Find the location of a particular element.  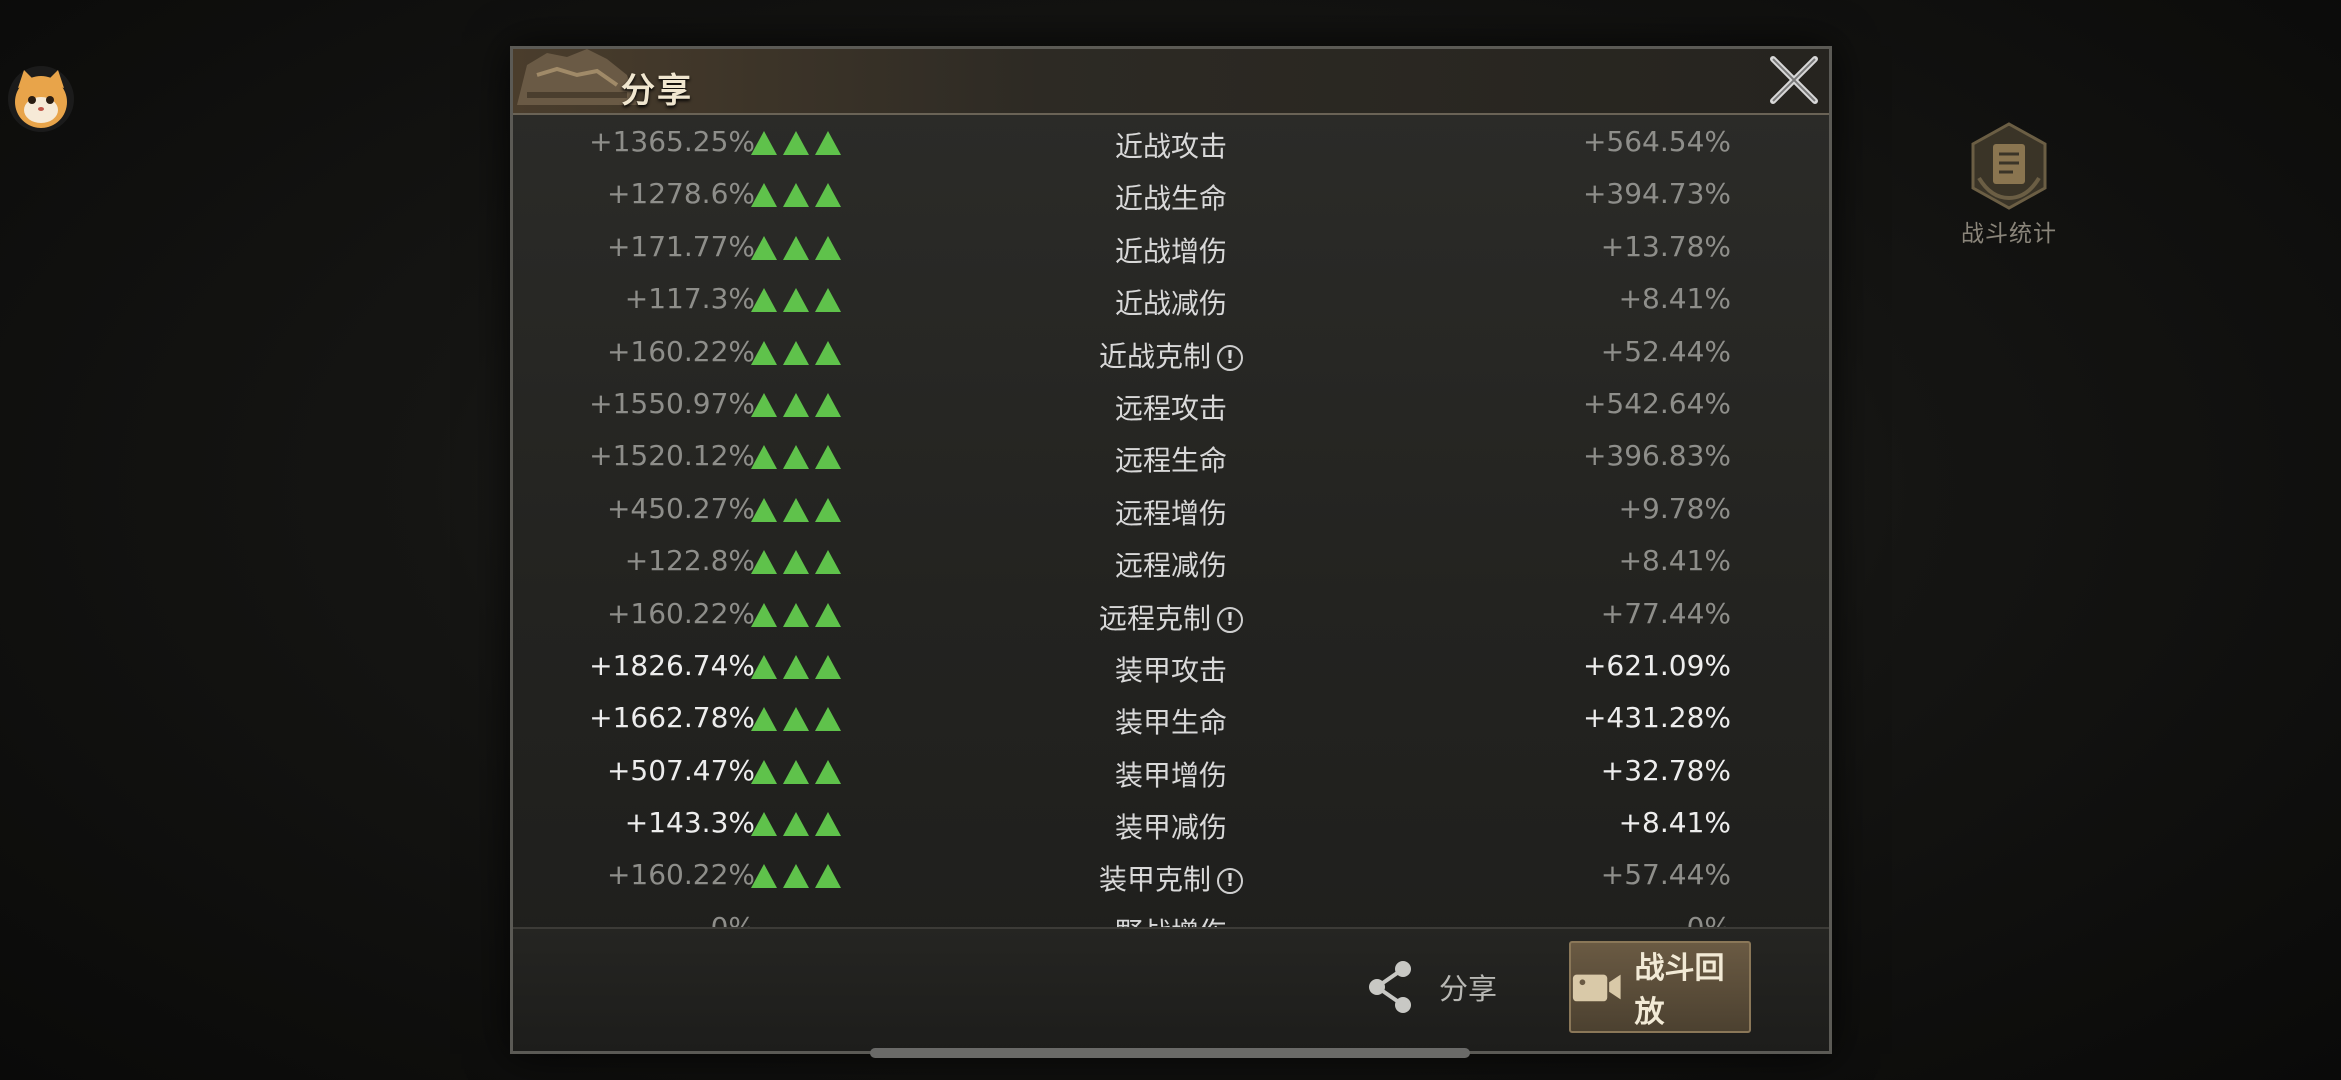

stat-row: +117.3% 近战减伤 +8.41% is located at coordinates (1171, 302).